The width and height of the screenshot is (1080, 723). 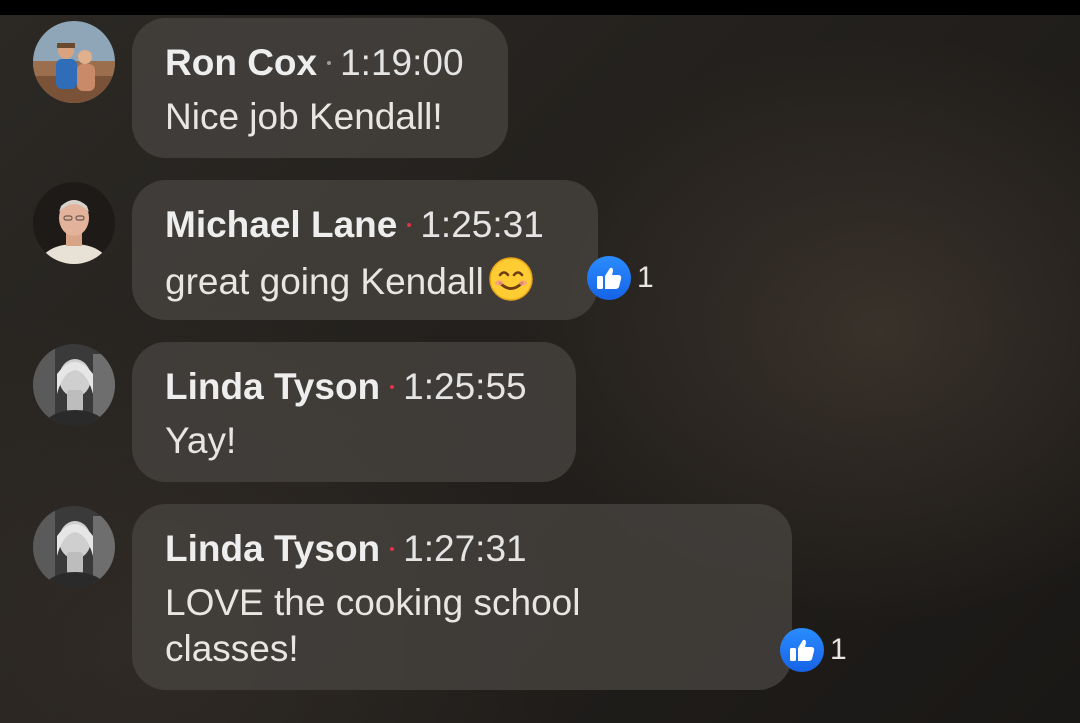 I want to click on comment-text-line: great going Kendall, so click(x=365, y=280).